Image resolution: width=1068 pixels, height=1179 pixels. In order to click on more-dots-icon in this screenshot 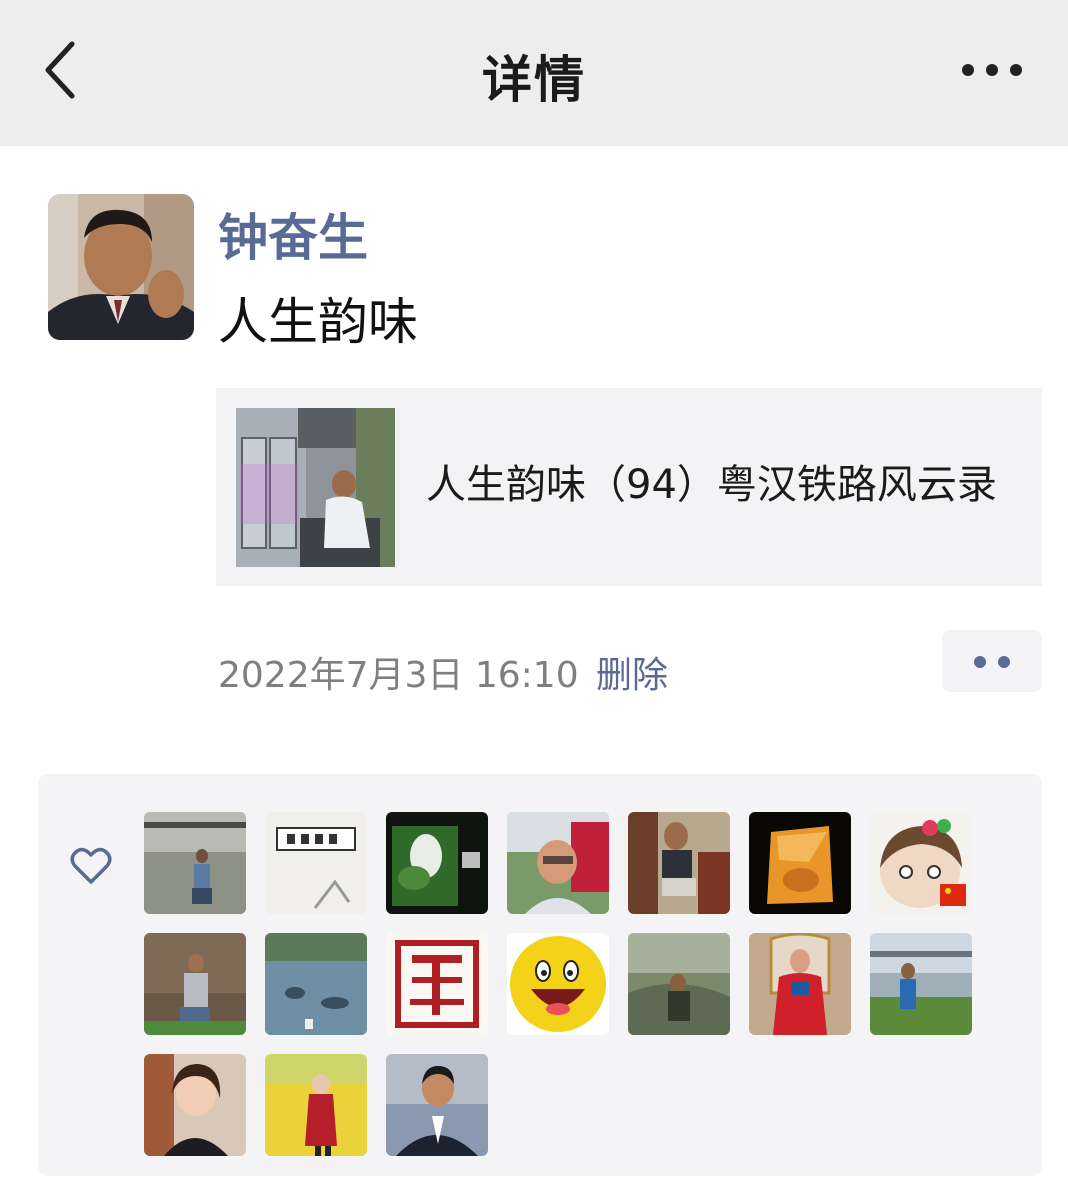, I will do `click(992, 70)`.